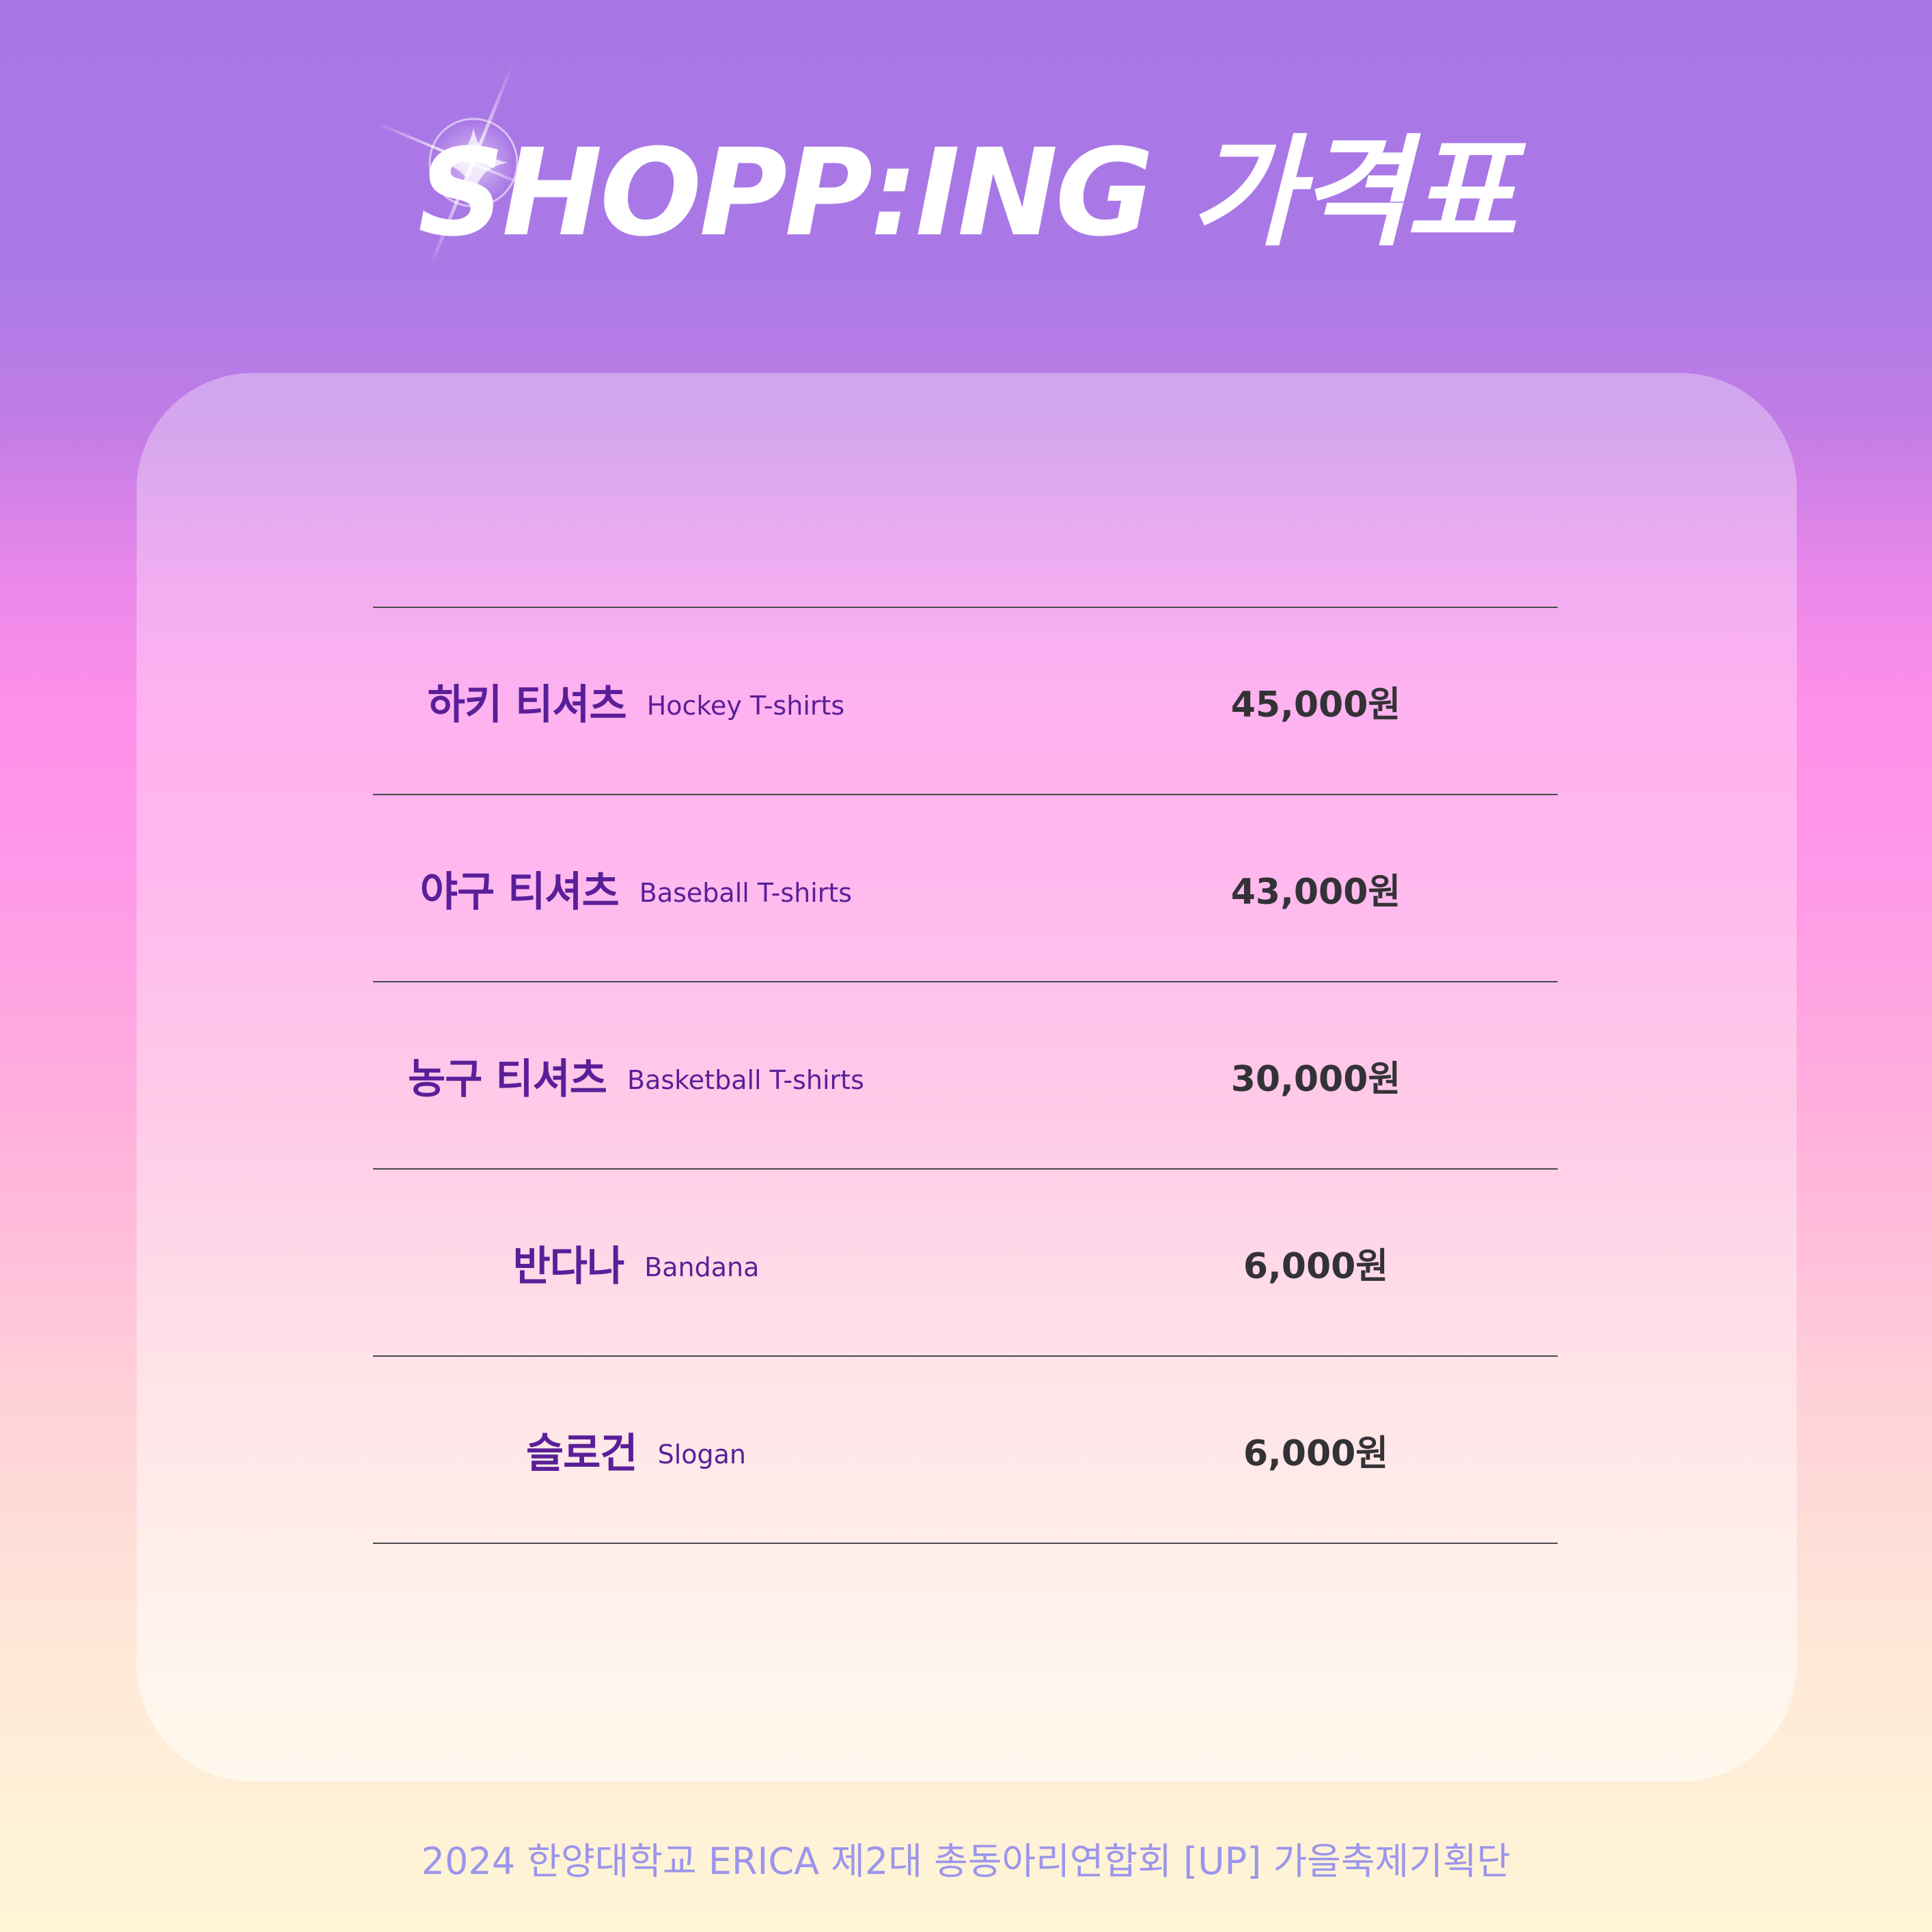 The height and width of the screenshot is (1932, 1932). I want to click on table-row: 농구 티셔츠 Basketball T-shirts 30,000원, so click(966, 1075).